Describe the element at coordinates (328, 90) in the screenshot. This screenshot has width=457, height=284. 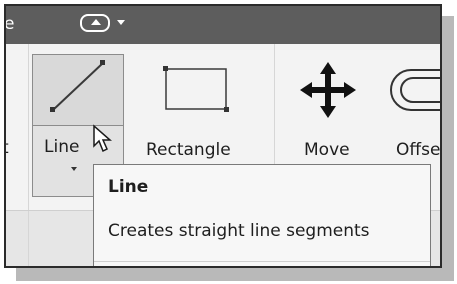
I see `move-arrows-icon` at that location.